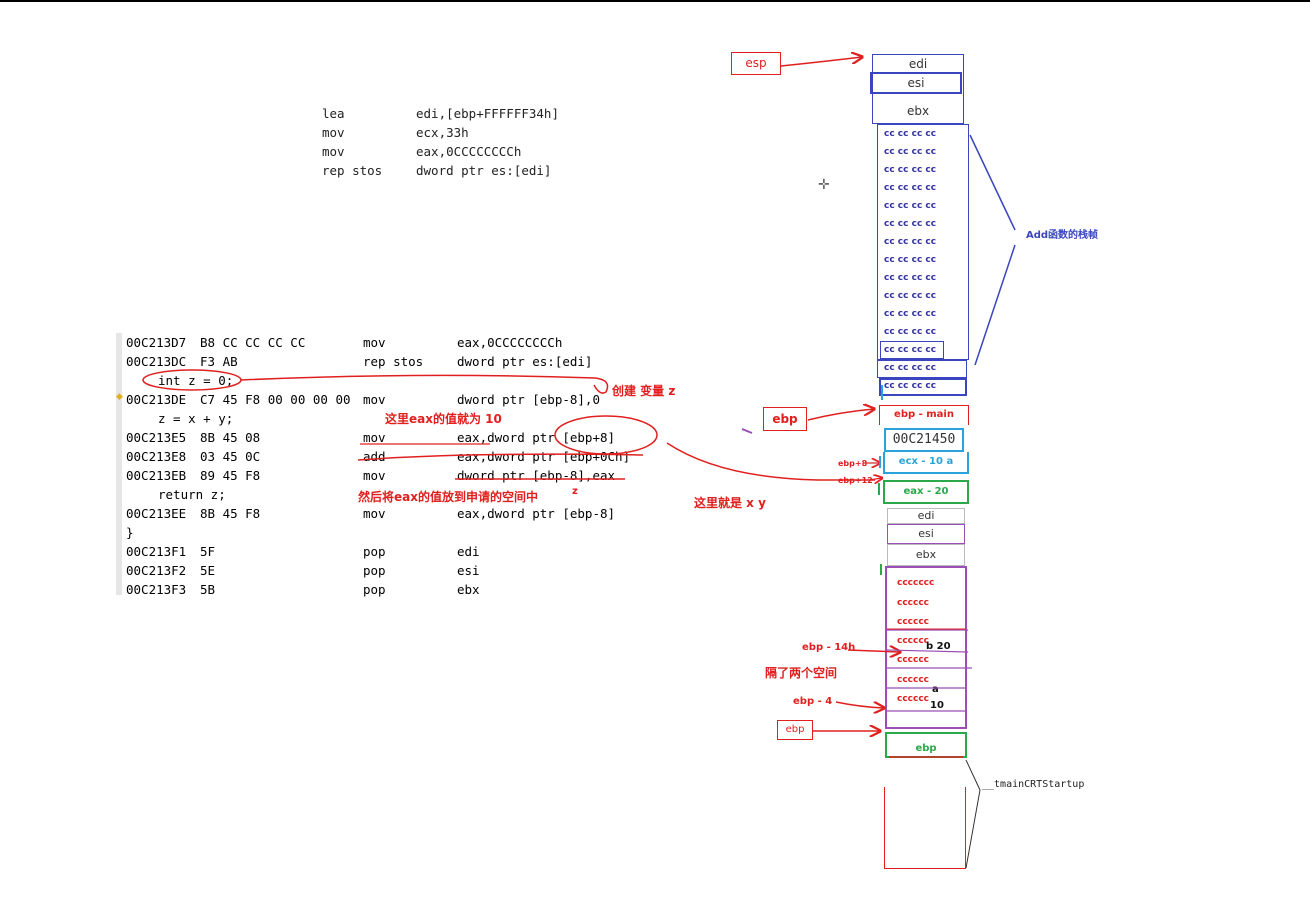 This screenshot has height=901, width=1310. I want to click on circle-int-z, so click(192, 380).